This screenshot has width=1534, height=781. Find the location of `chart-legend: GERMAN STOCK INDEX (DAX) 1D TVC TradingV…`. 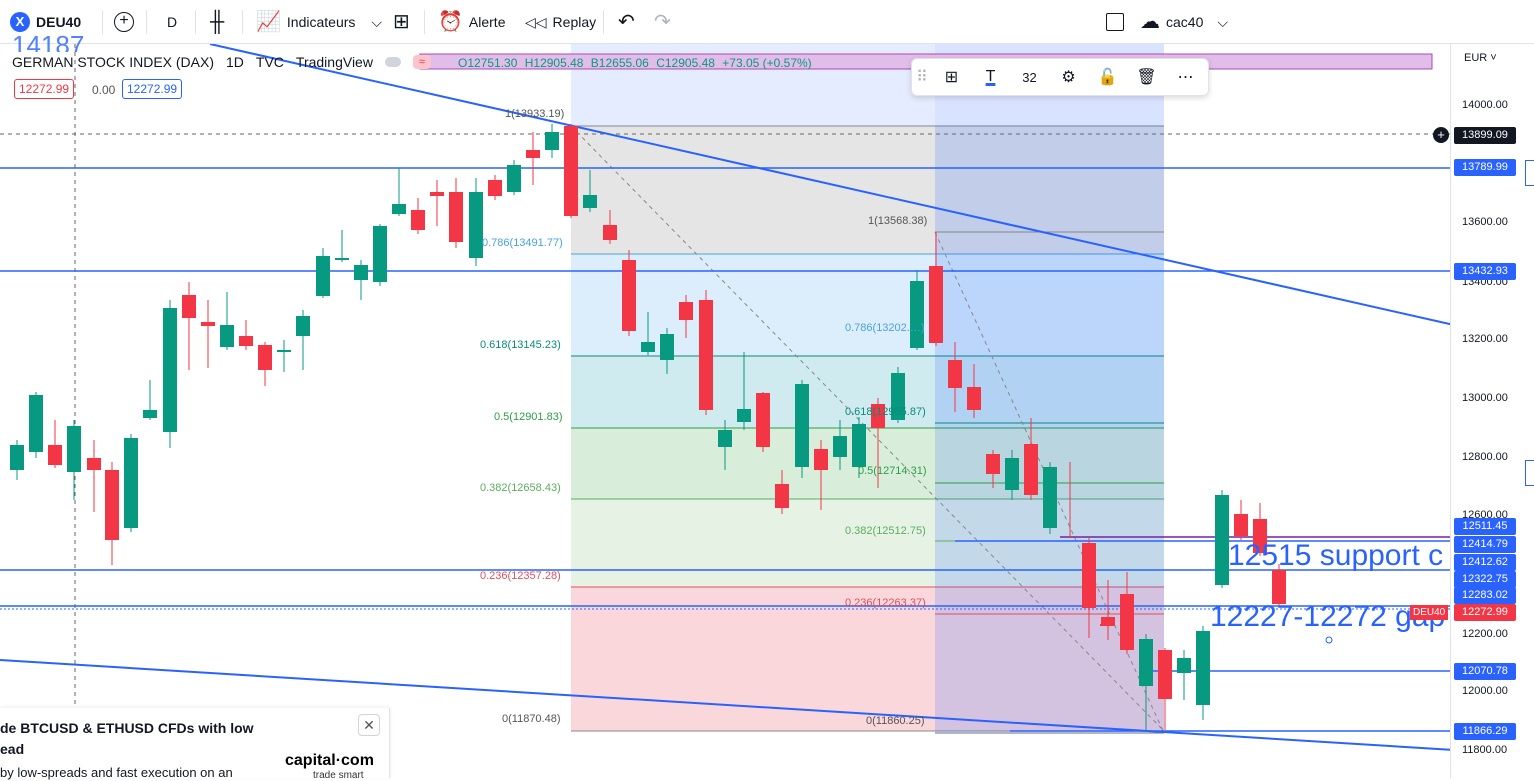

chart-legend: GERMAN STOCK INDEX (DAX) 1D TVC TradingV… is located at coordinates (221, 62).